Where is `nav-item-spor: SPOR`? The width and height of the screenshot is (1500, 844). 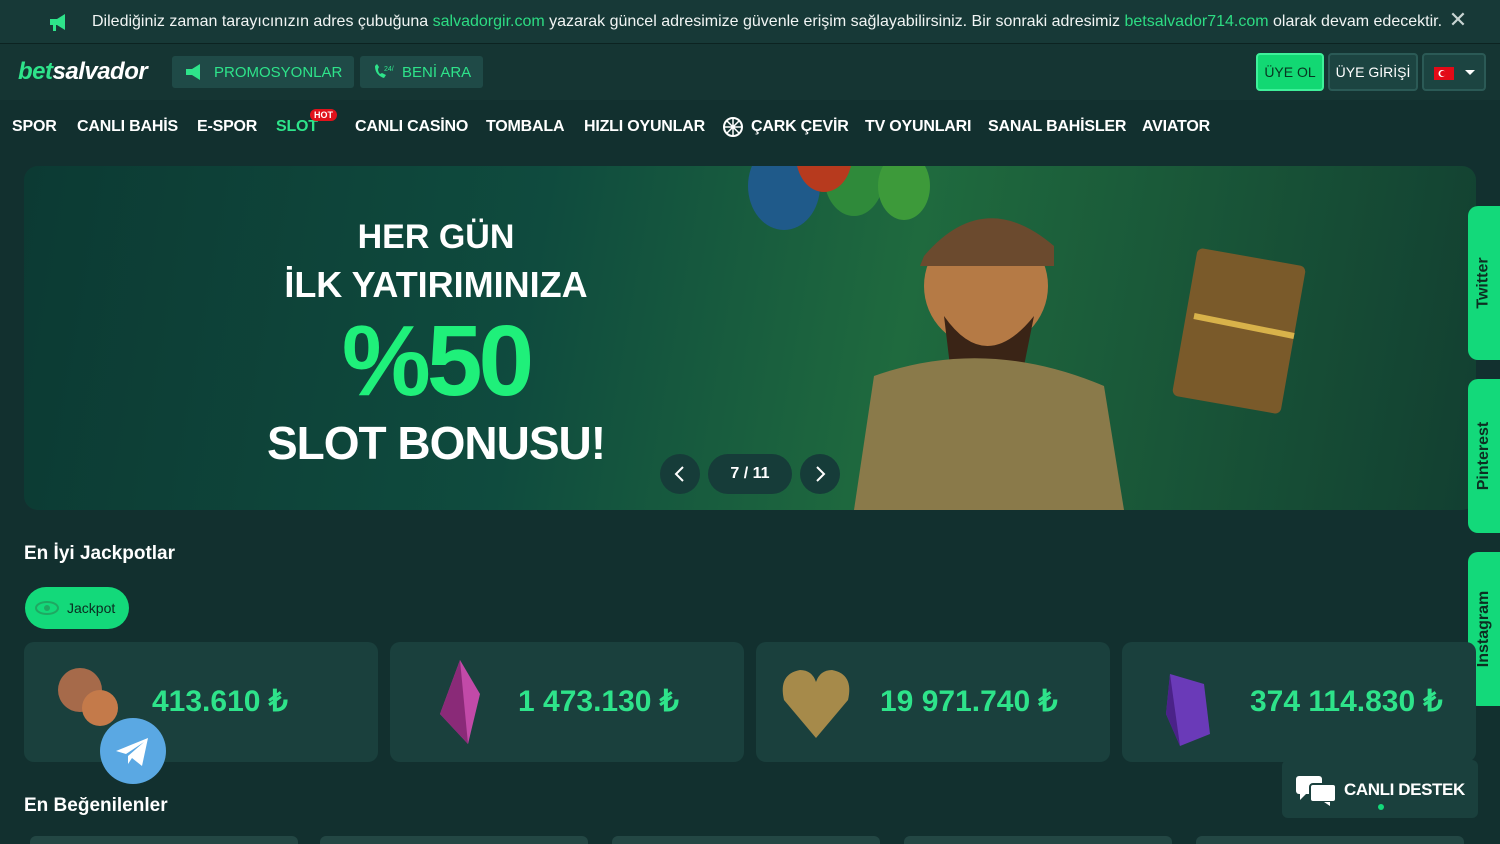 nav-item-spor: SPOR is located at coordinates (34, 127).